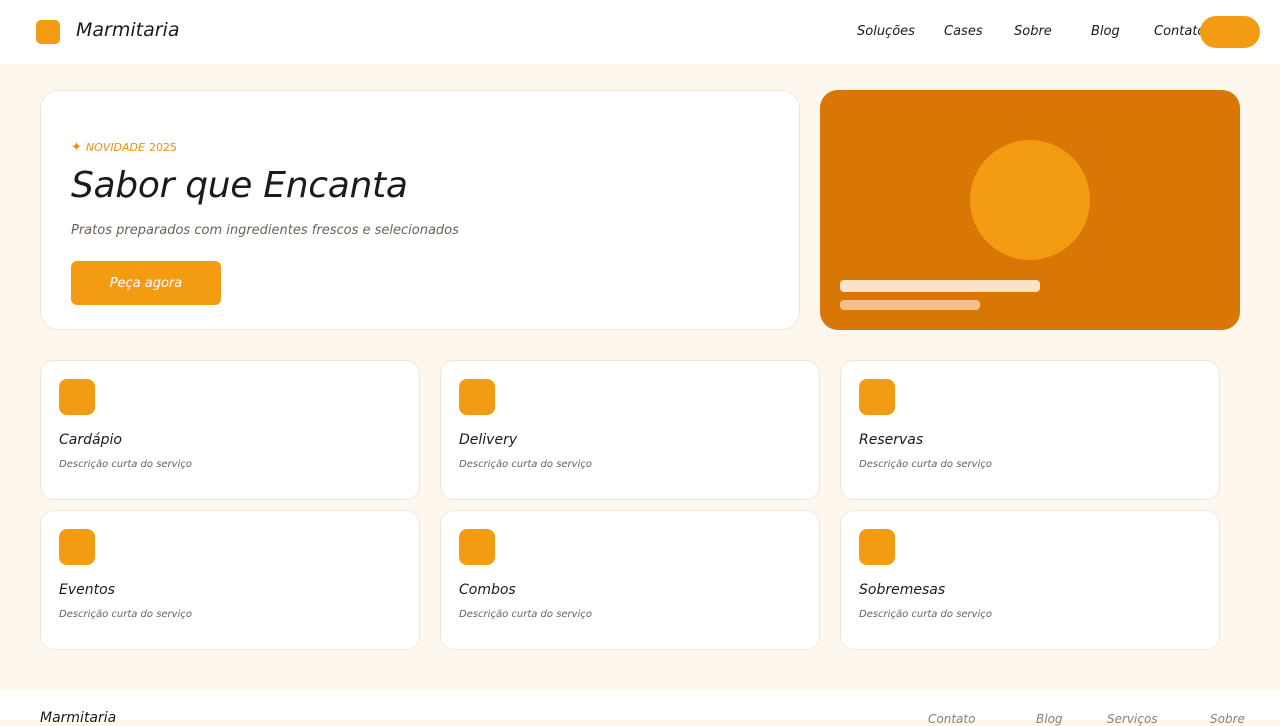 The width and height of the screenshot is (1280, 726). What do you see at coordinates (1227, 719) in the screenshot?
I see `footer-link-sobre: Sobre` at bounding box center [1227, 719].